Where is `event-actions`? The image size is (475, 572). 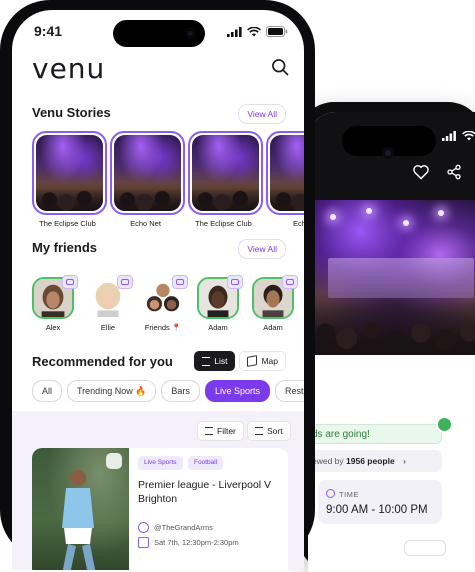 event-actions is located at coordinates (437, 172).